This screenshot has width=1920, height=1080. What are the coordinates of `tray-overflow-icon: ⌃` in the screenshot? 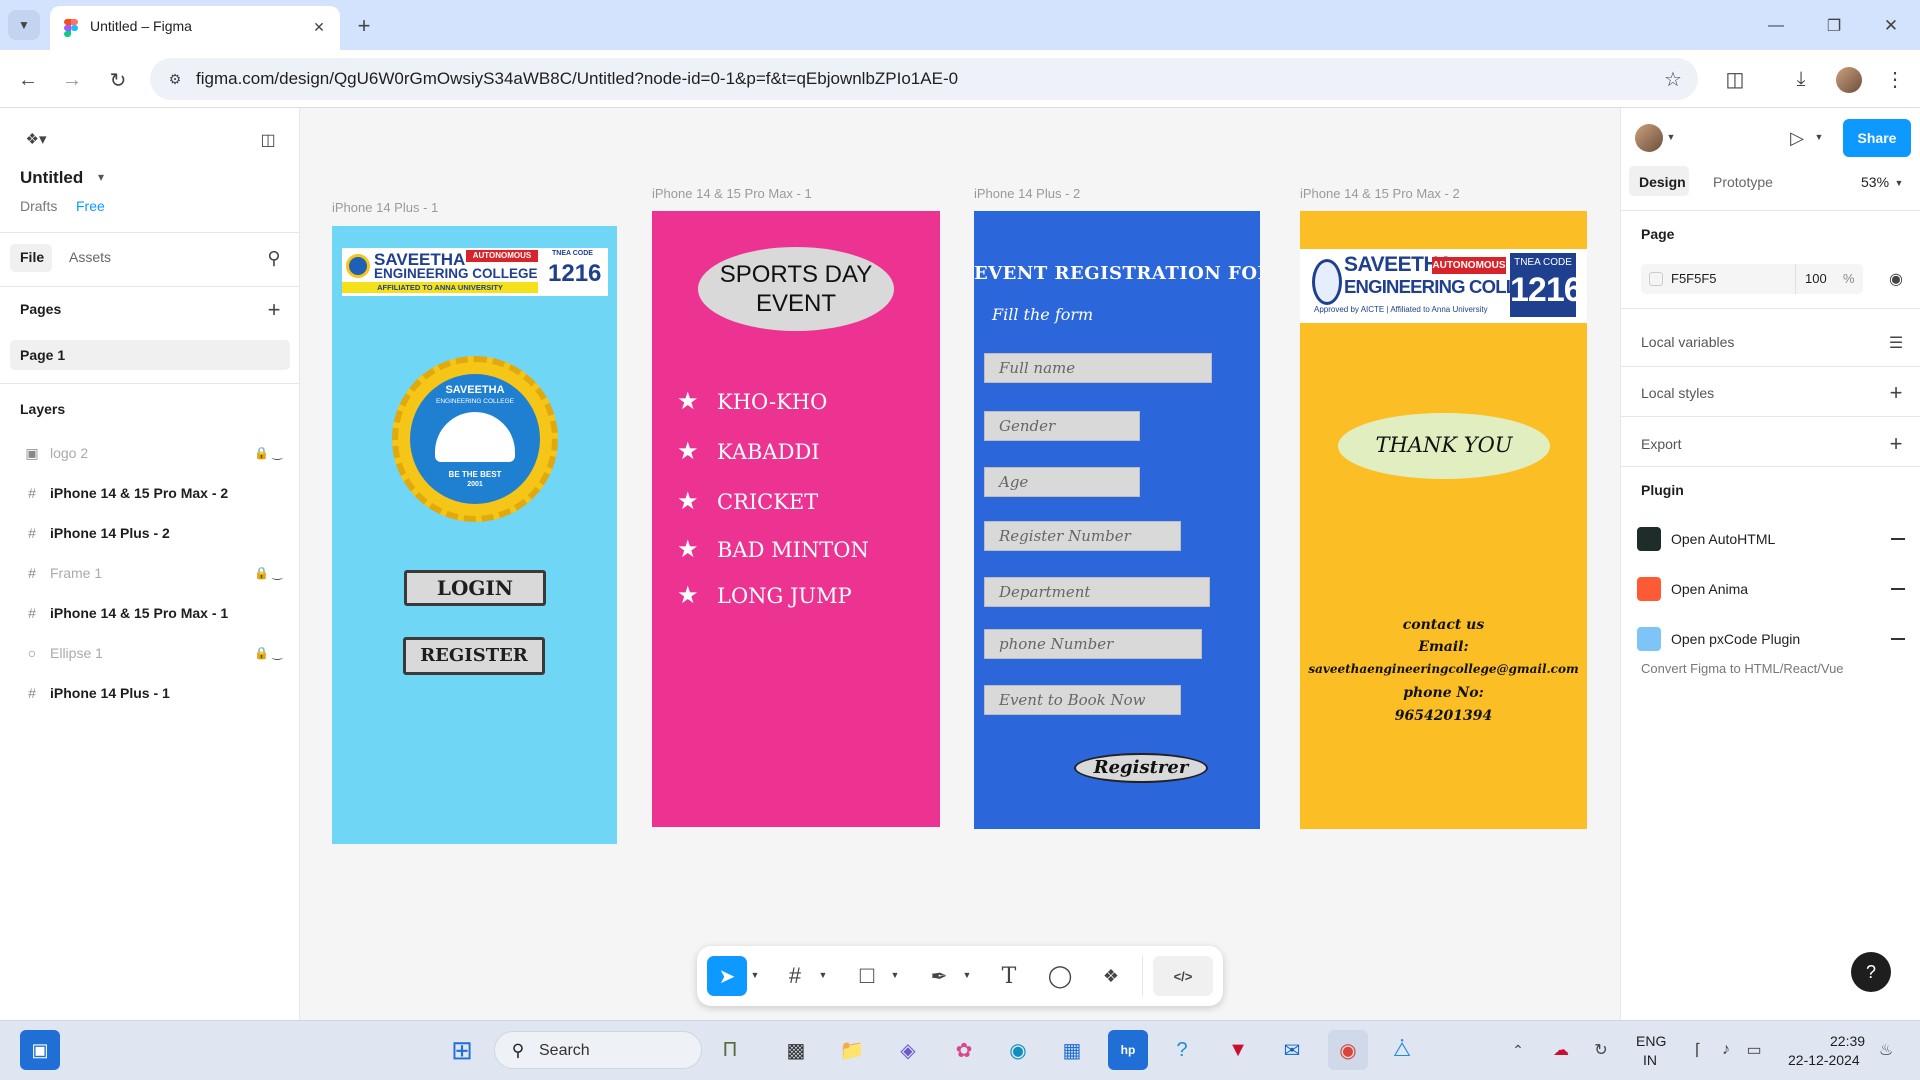 It's located at (1518, 1050).